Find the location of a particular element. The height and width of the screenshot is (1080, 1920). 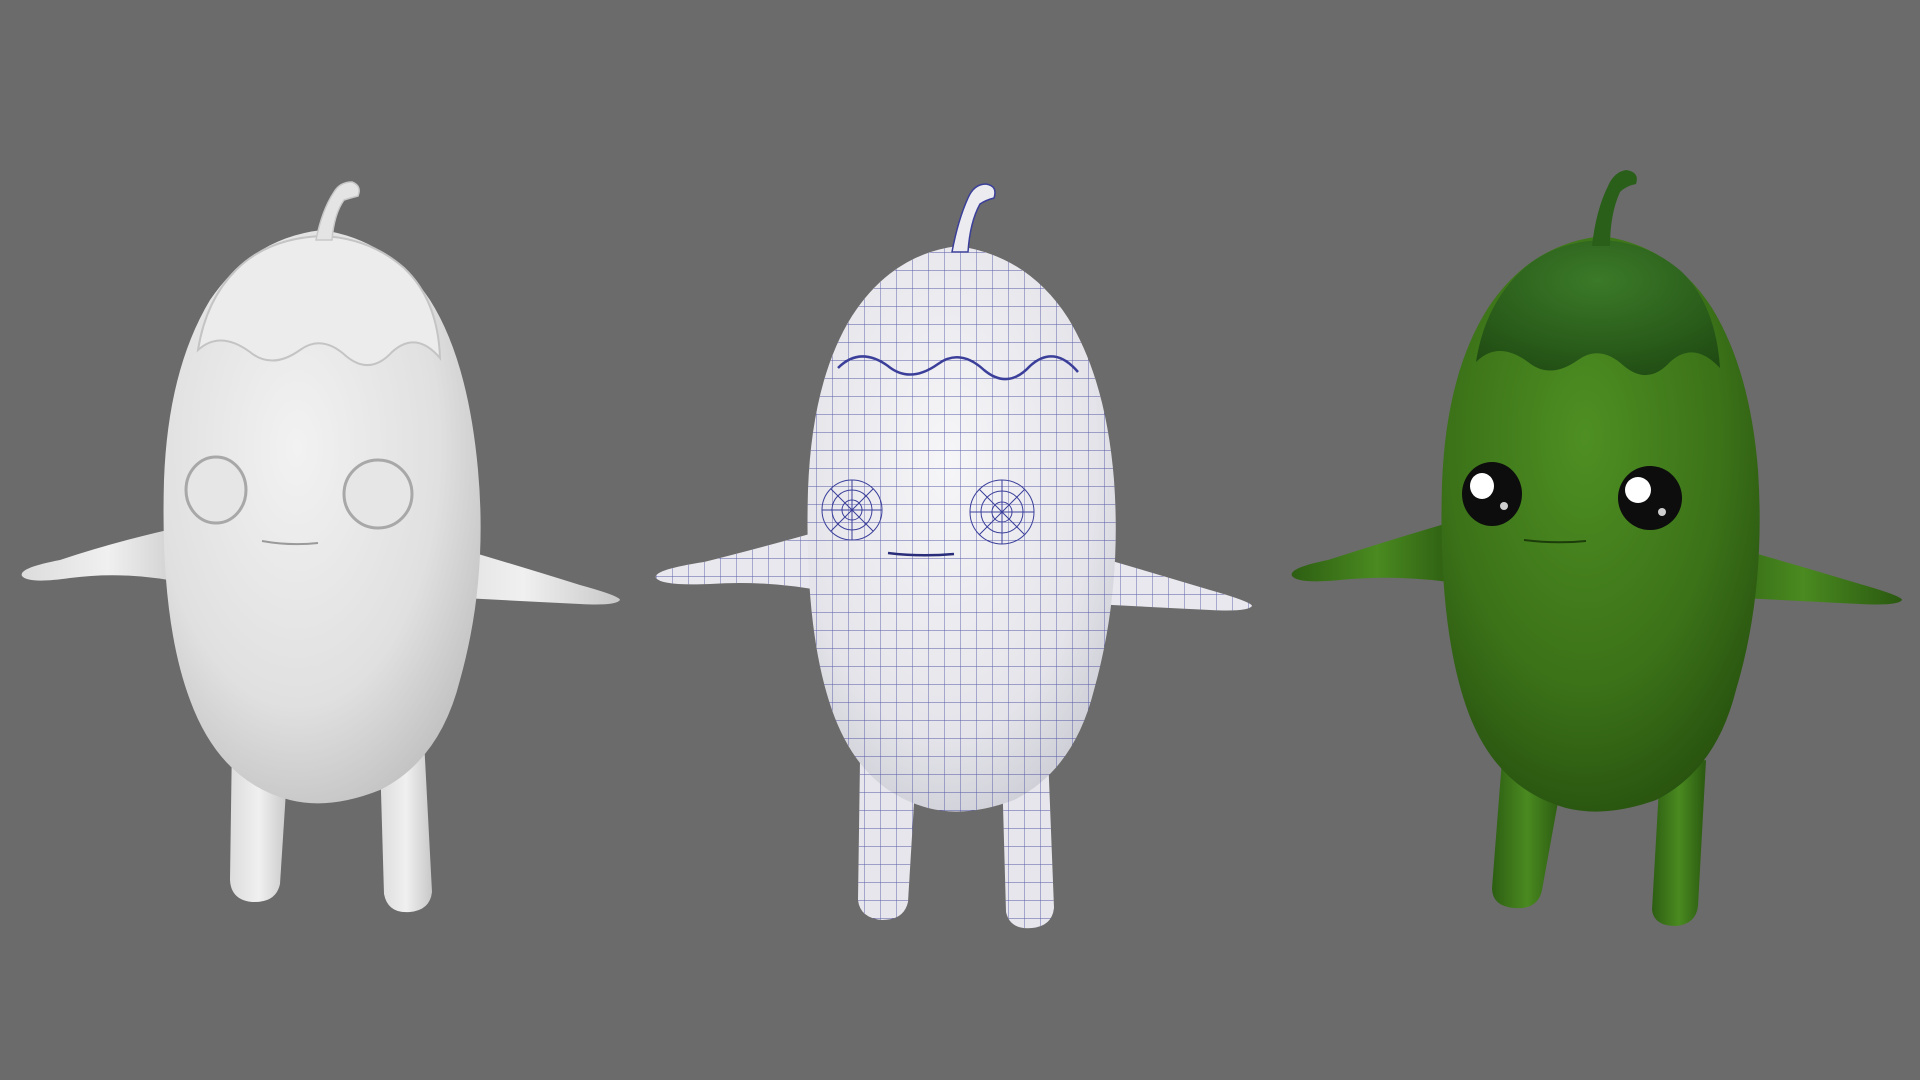

clay-right-eye-socket is located at coordinates (378, 494).